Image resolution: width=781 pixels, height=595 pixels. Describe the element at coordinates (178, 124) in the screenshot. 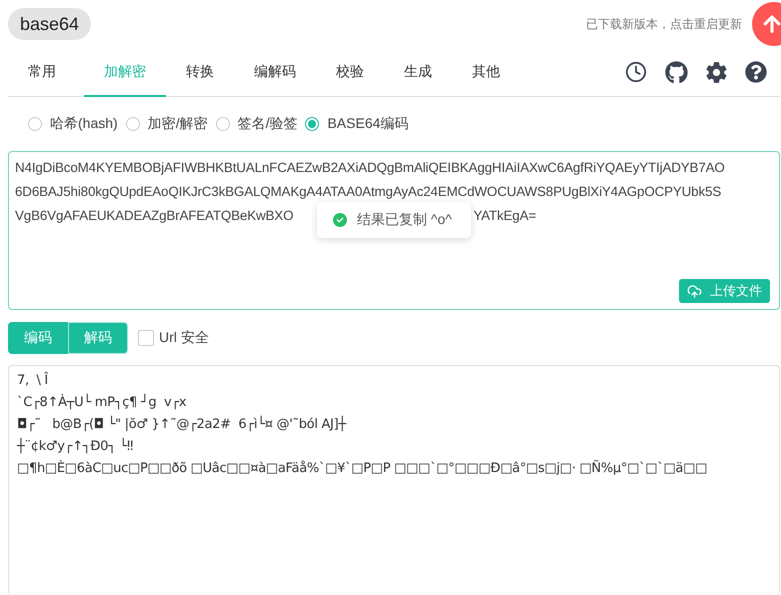

I see `radio-label: 加密/解密` at that location.